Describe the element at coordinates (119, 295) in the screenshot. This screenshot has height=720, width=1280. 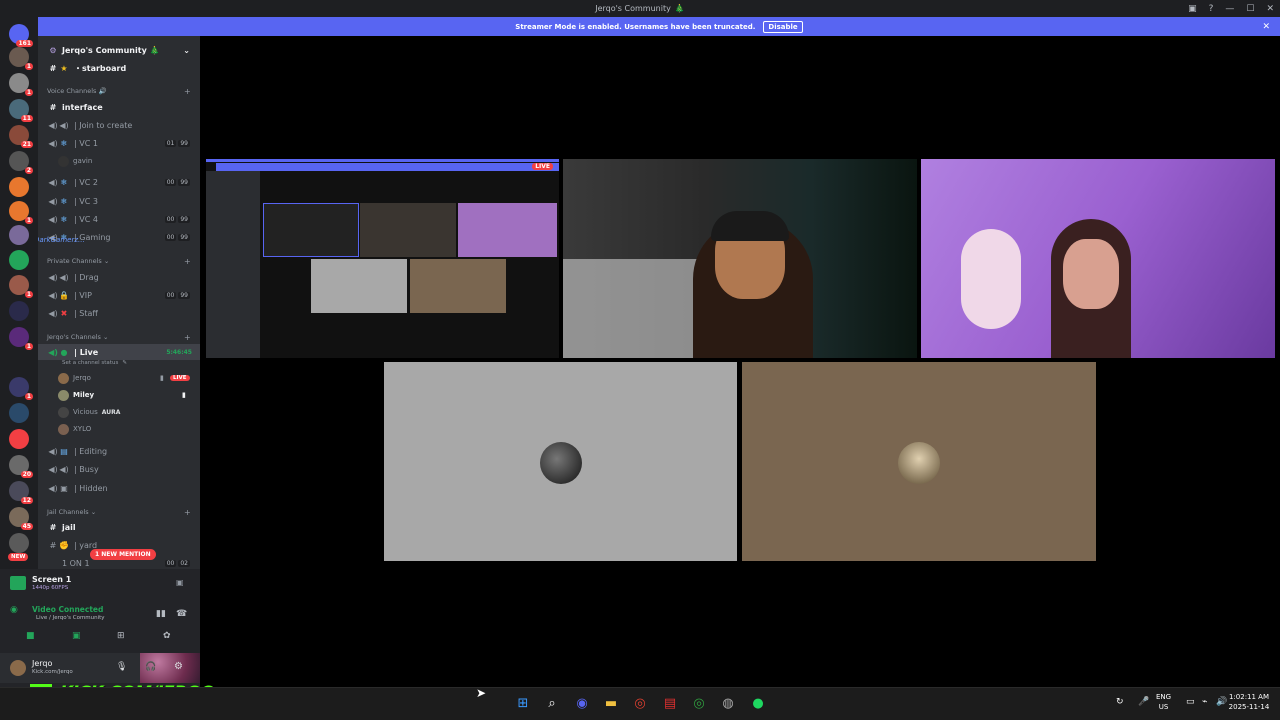
I see `channel-vip: ◀) 🔒 | VIP 00 99` at that location.